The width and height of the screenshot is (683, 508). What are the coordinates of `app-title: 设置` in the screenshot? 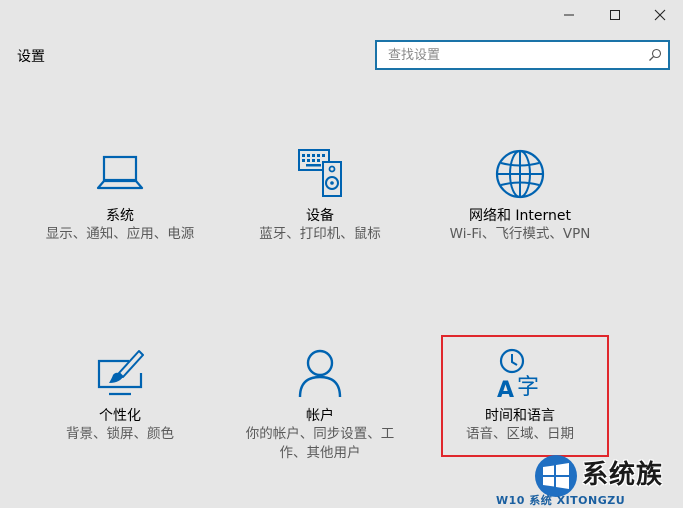 It's located at (31, 57).